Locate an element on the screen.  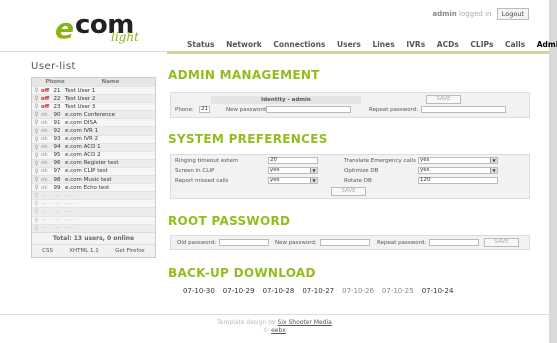
footer-link-eebx: eebx is located at coordinates (278, 330).